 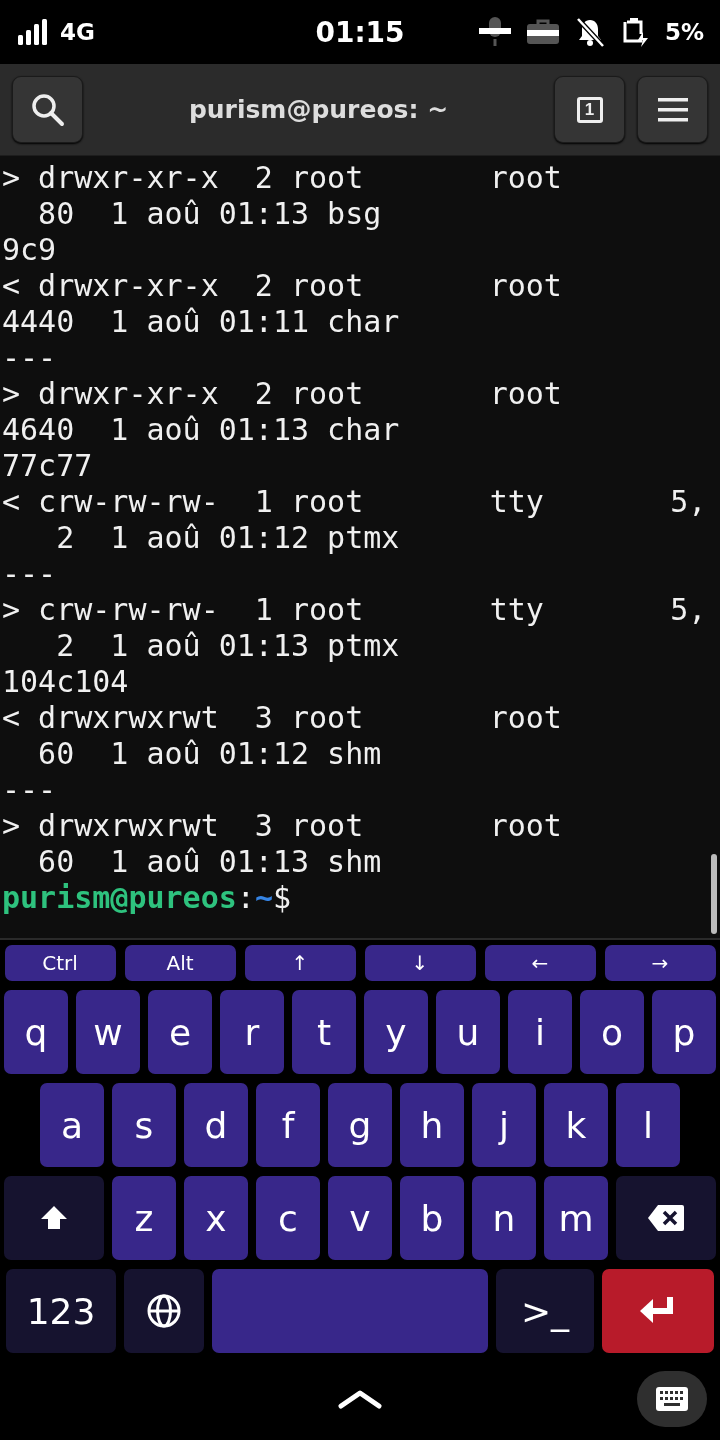 I want to click on terminal-line: 60 1 aoû 01:13 shm, so click(x=209, y=862).